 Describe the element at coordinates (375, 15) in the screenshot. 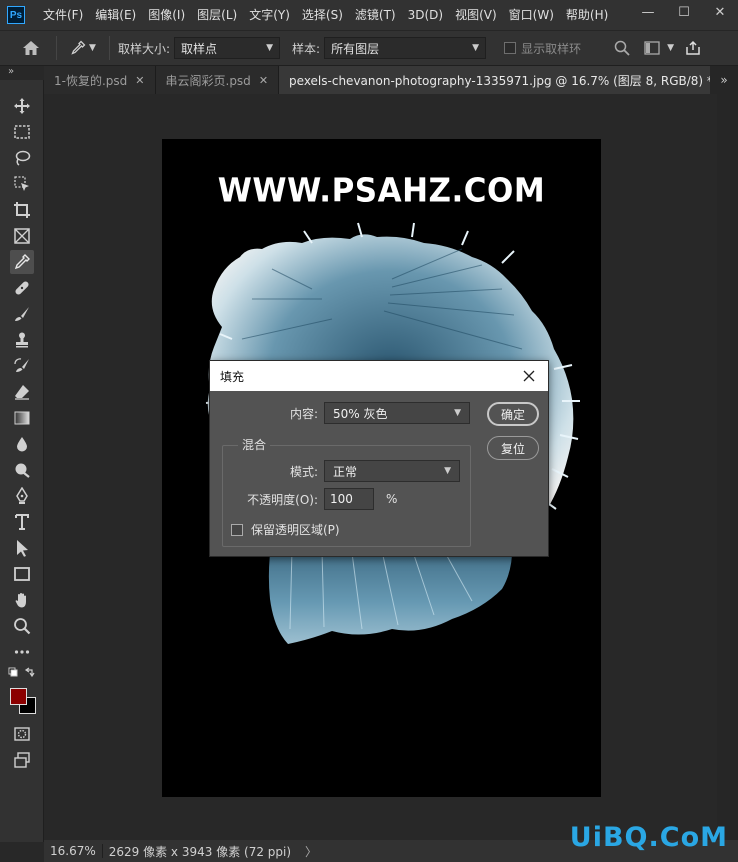

I see `menu-filter: 滤镜(T)` at that location.